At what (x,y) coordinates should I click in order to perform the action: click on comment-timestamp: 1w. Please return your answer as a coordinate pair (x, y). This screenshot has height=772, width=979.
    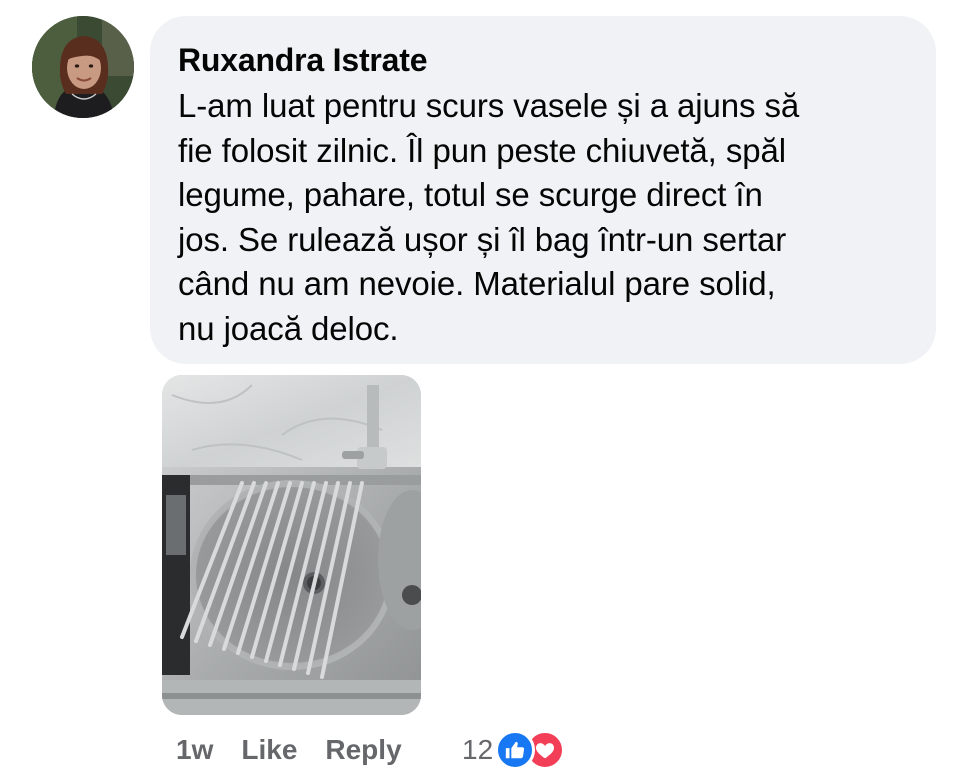
    Looking at the image, I should click on (194, 750).